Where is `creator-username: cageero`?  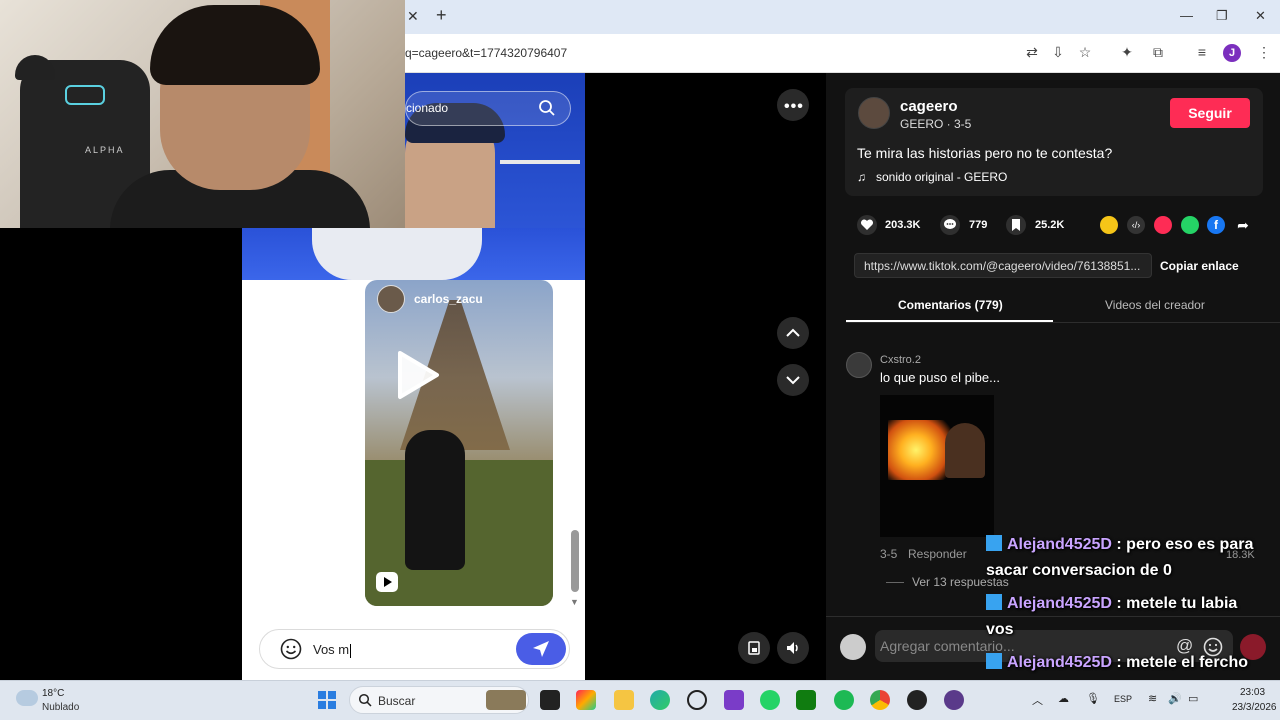
creator-username: cageero is located at coordinates (929, 106).